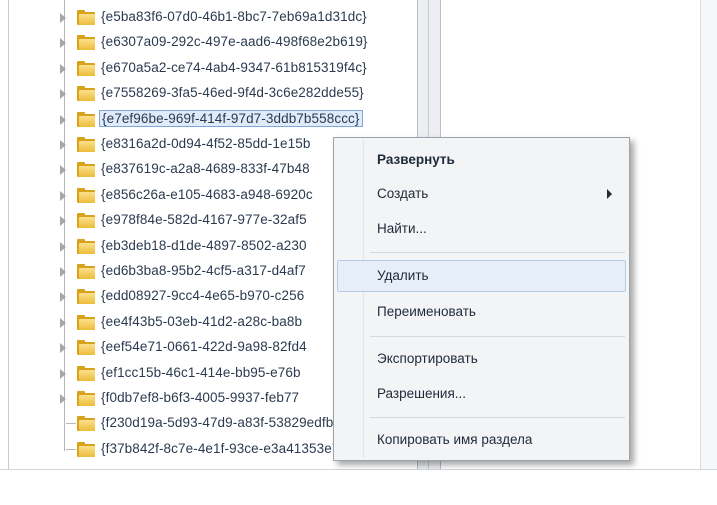 The image size is (717, 505). I want to click on tree-row: {e7ef96be-969f-414f-97d7-3ddb7b558ccc}, so click(208, 120).